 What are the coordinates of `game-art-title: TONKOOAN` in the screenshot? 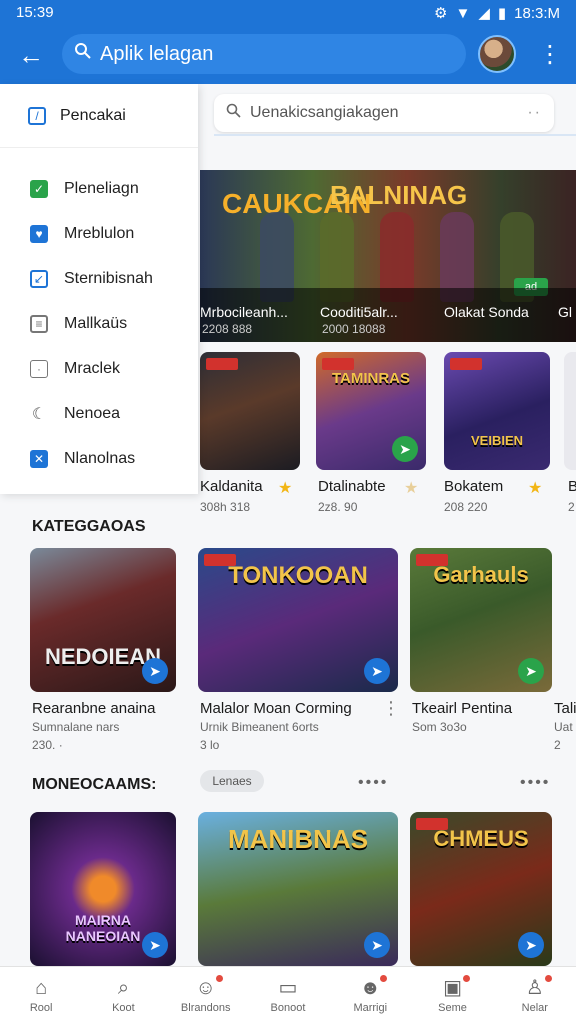 It's located at (298, 575).